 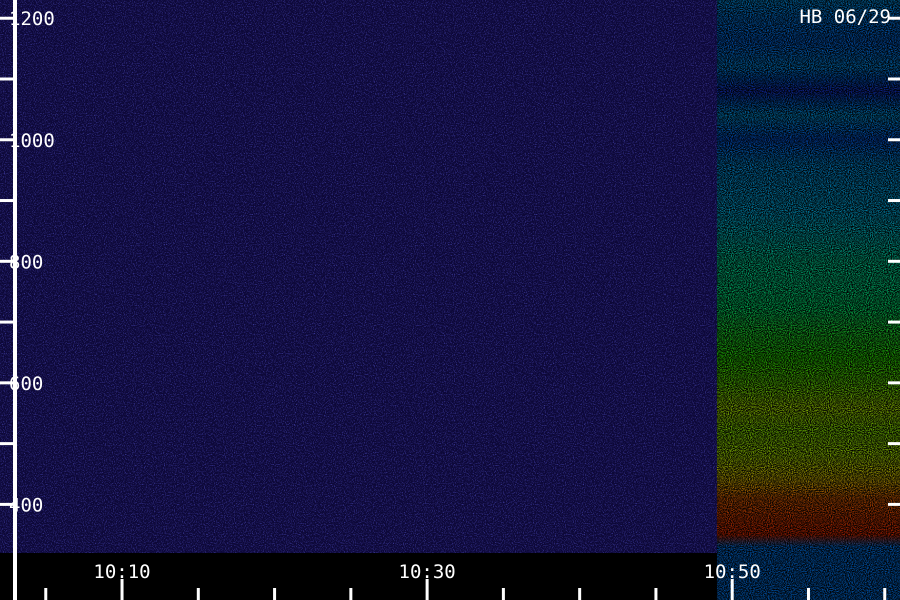 I want to click on y-tick-label: 400, so click(x=26, y=505).